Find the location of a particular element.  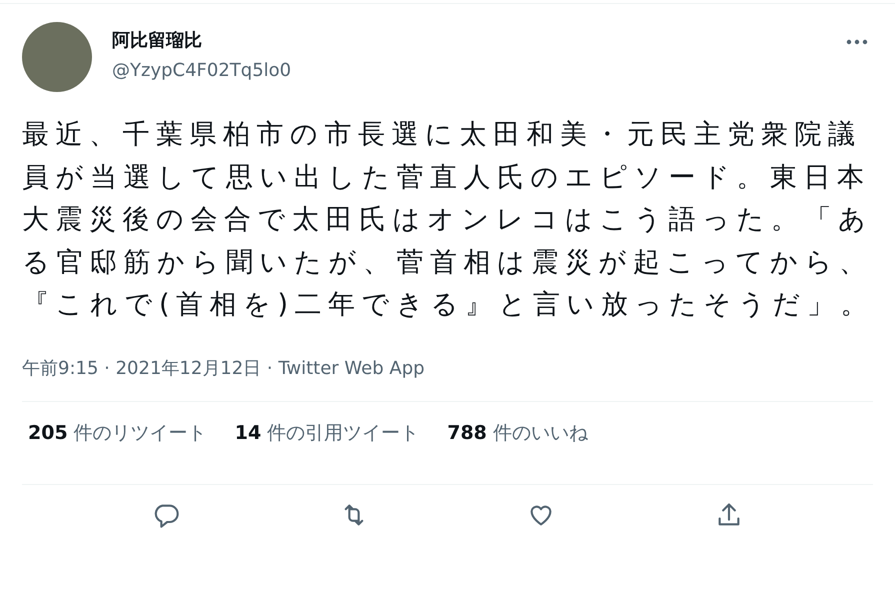

stat-link: 205 件のリツイート is located at coordinates (117, 433).